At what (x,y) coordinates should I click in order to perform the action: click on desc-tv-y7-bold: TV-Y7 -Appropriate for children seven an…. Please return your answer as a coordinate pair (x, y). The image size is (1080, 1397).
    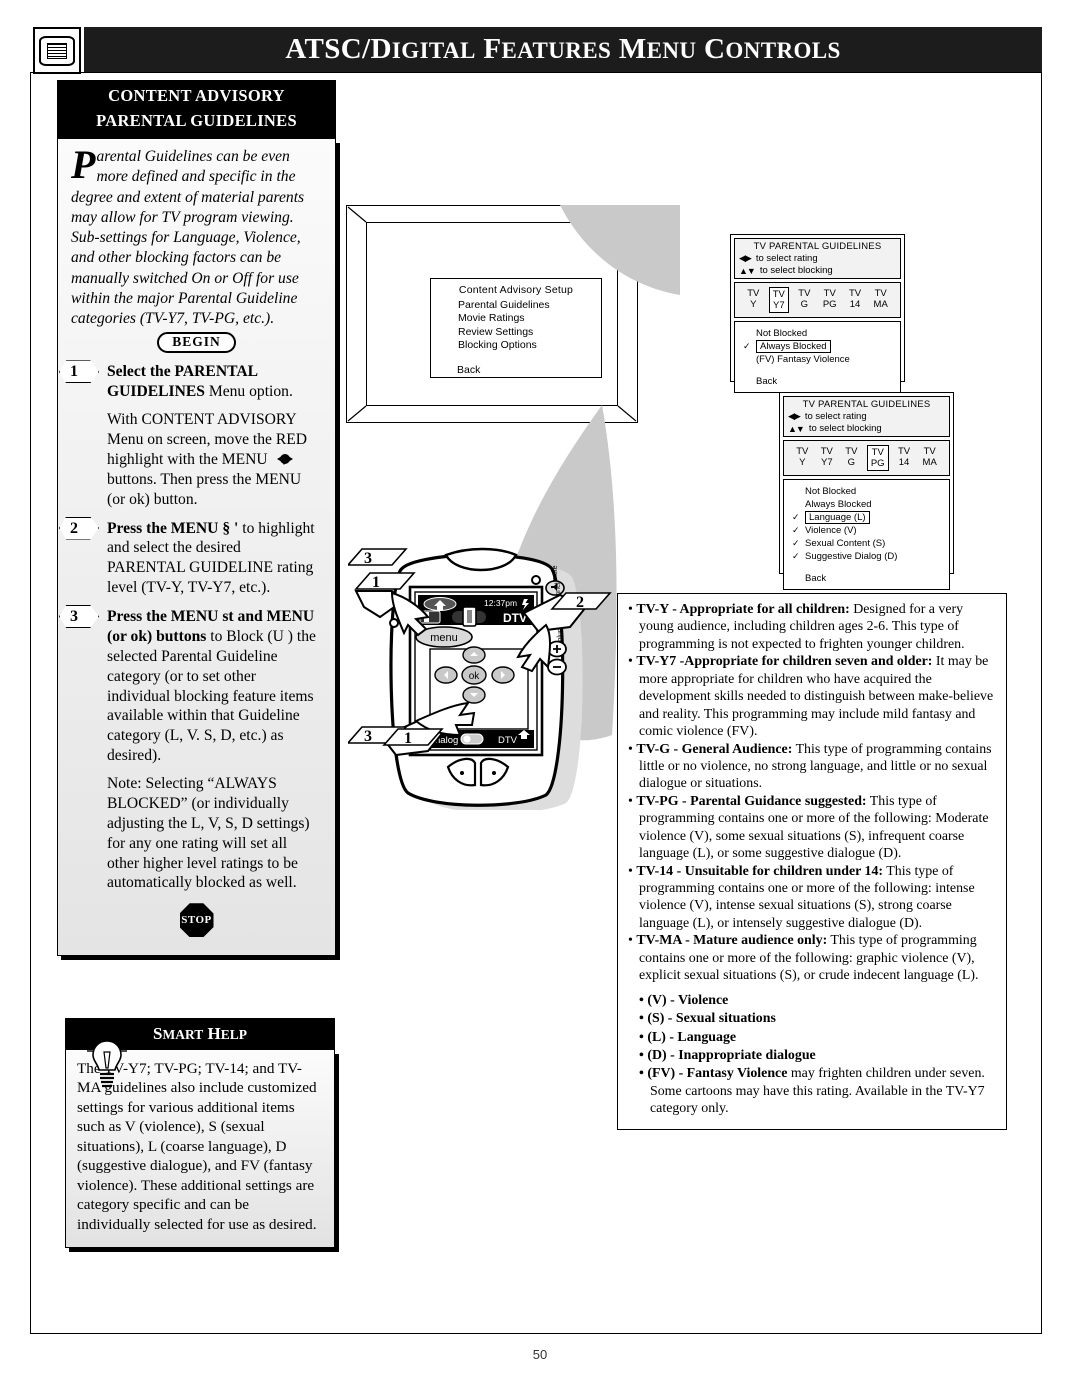
    Looking at the image, I should click on (784, 662).